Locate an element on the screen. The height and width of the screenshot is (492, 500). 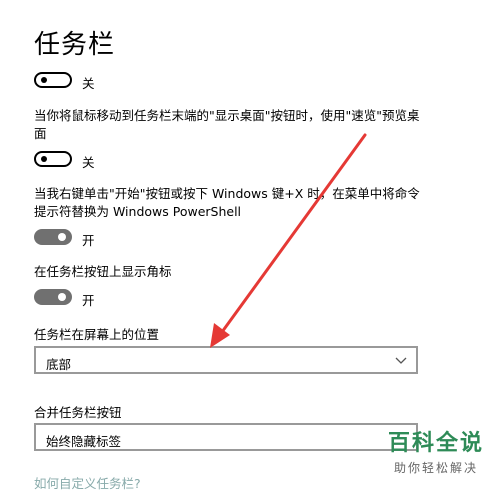
watermark-title: 百科全说 is located at coordinates (435, 443).